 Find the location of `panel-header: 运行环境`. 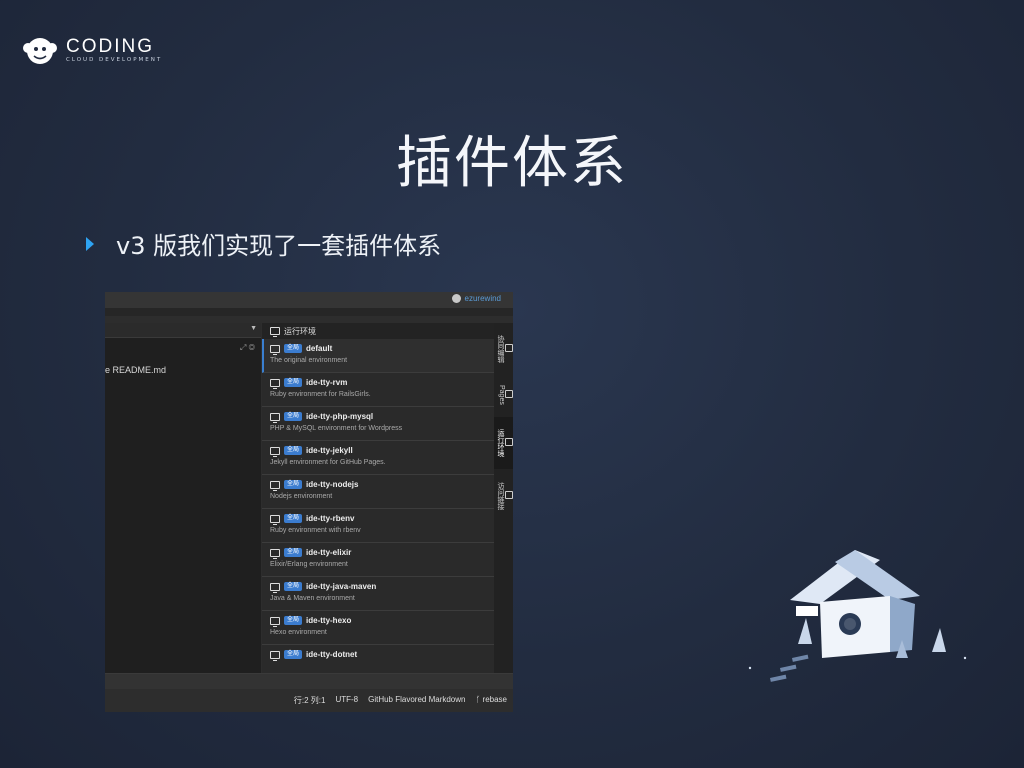

panel-header: 运行环境 is located at coordinates (378, 331).